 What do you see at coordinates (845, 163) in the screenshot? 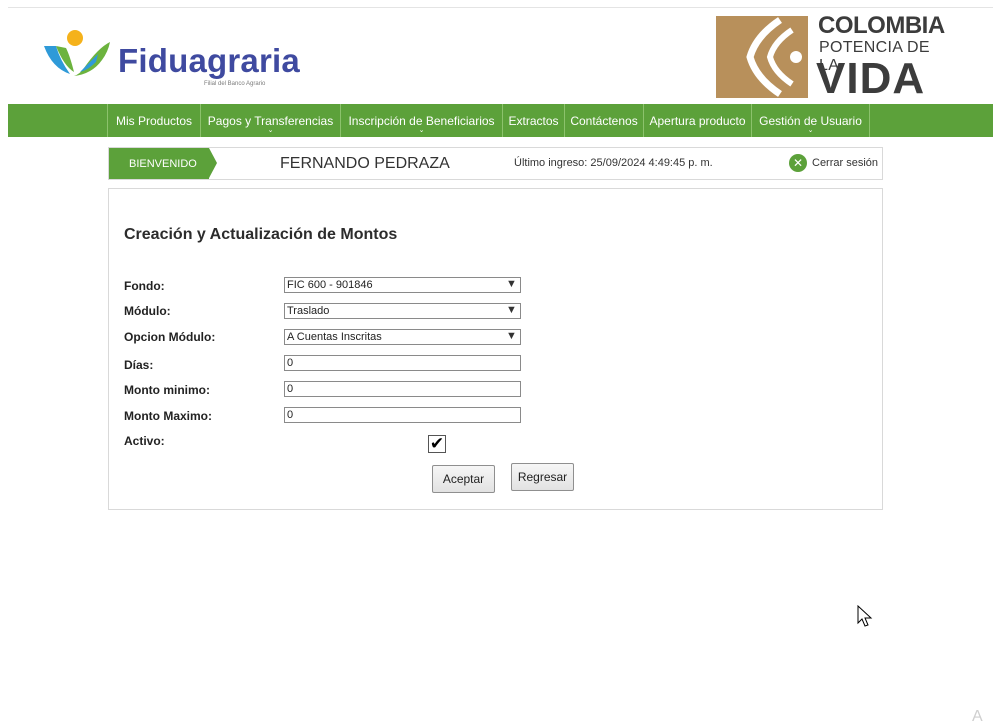
I see `logout-label: Cerrar sesión` at bounding box center [845, 163].